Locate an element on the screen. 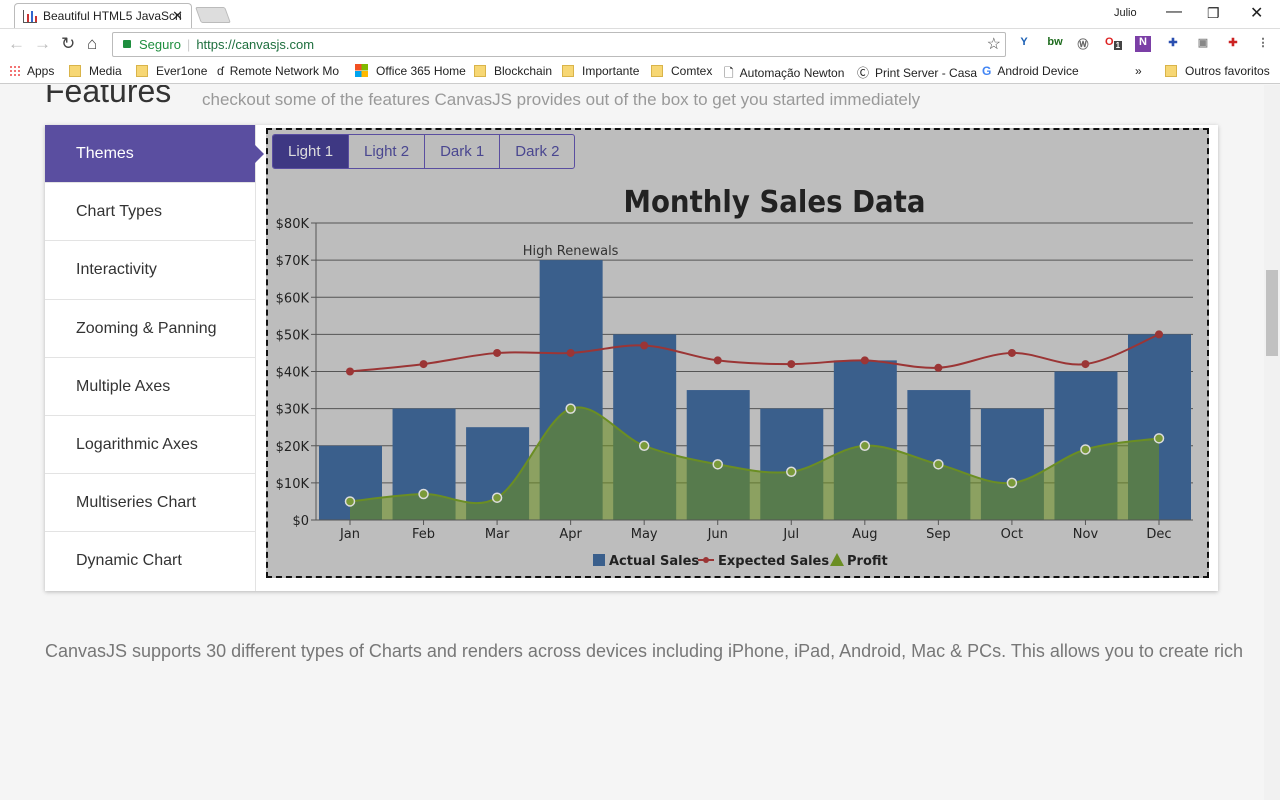 The height and width of the screenshot is (800, 1280). scrollbar is located at coordinates (1272, 442).